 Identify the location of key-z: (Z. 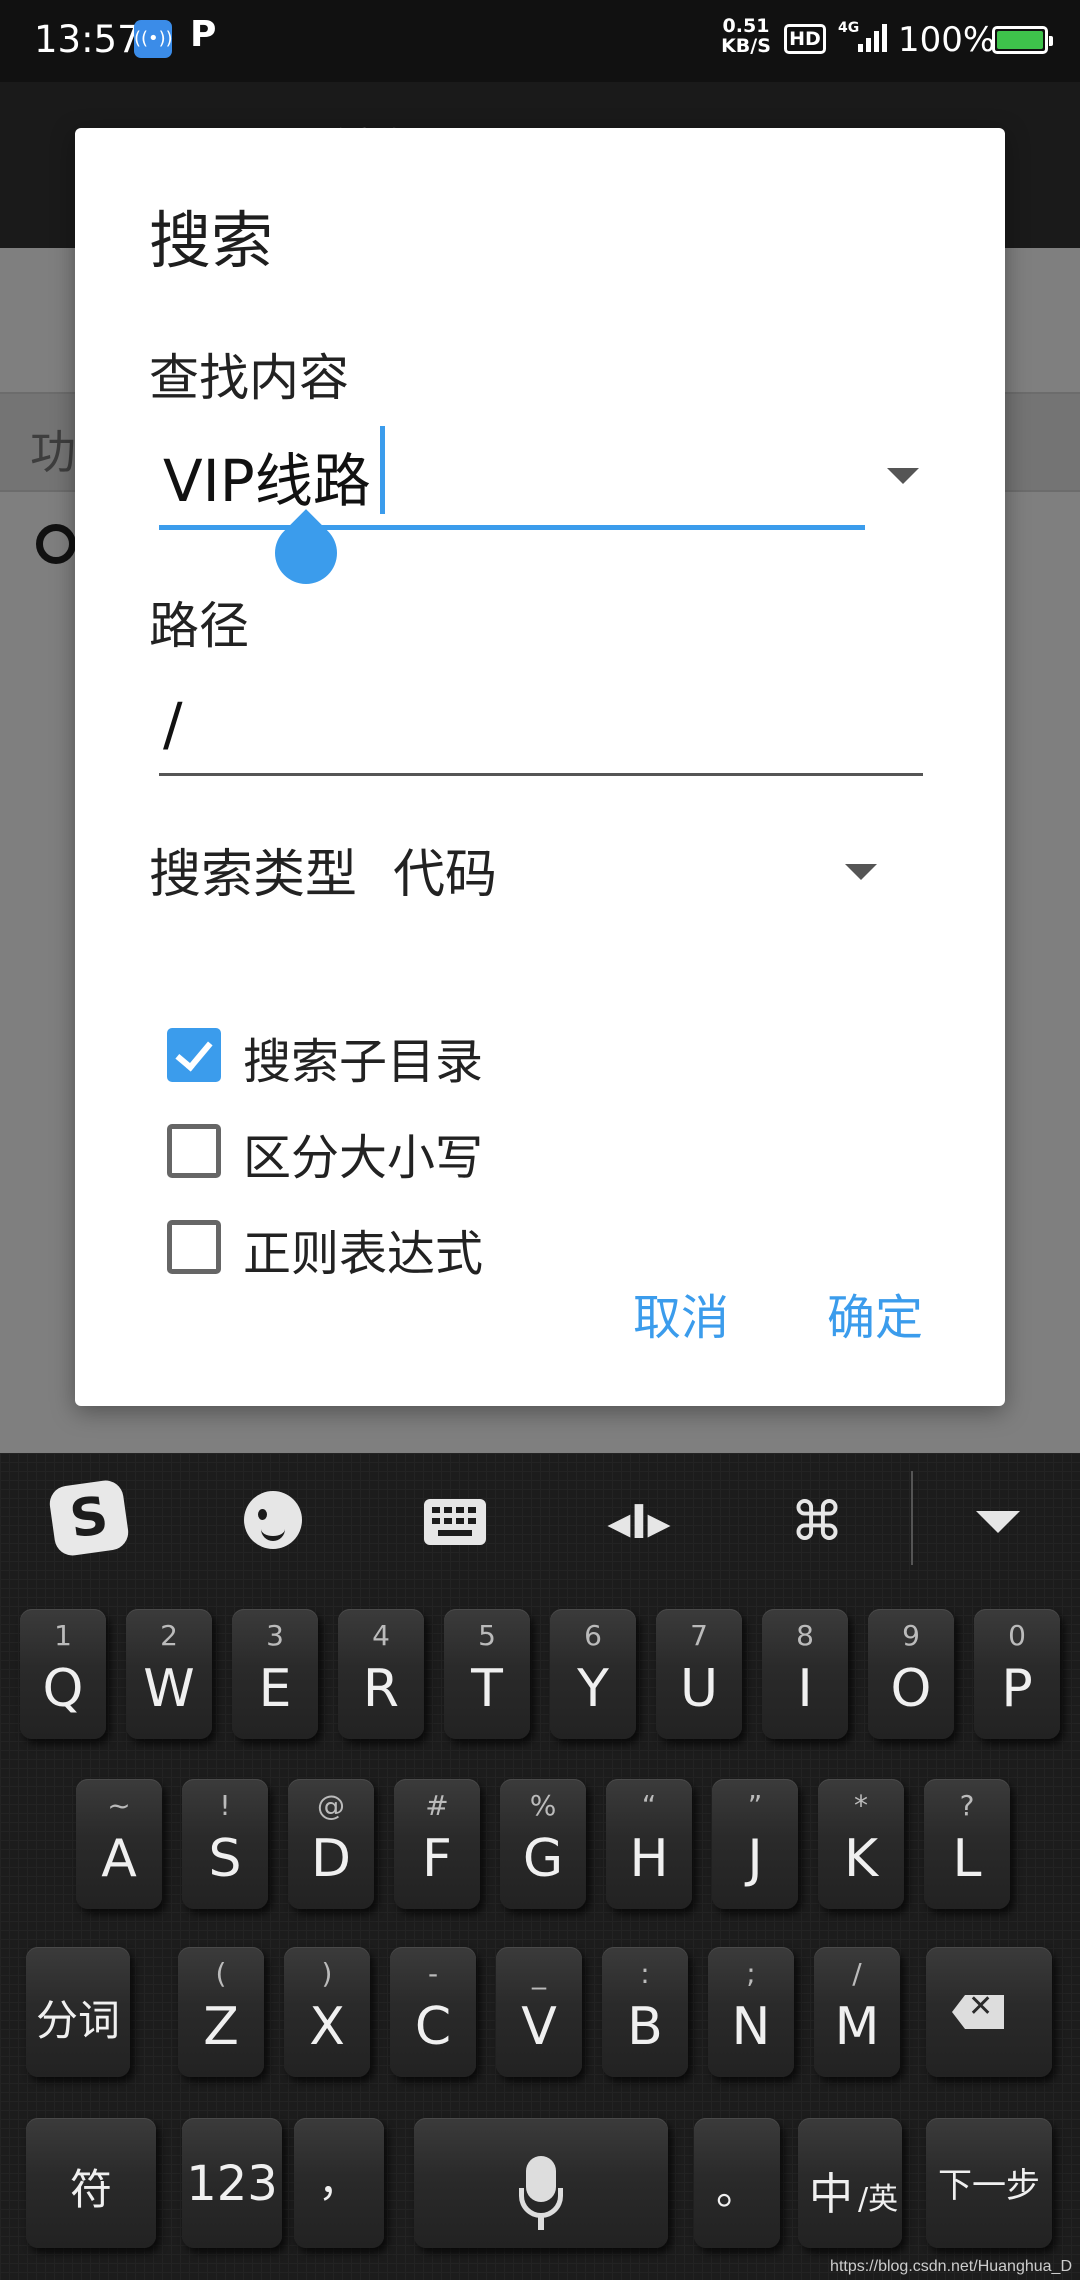
(221, 2012).